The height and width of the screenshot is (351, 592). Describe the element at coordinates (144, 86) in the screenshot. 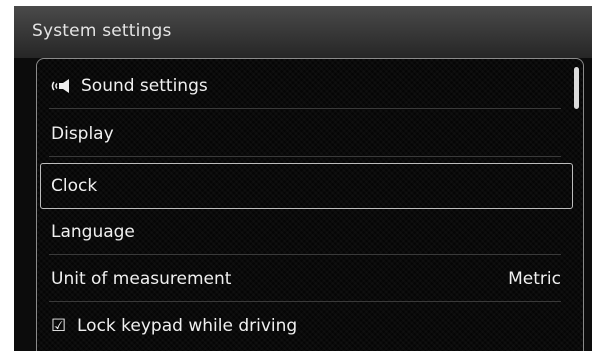

I see `menu-item-label: Sound settings` at that location.